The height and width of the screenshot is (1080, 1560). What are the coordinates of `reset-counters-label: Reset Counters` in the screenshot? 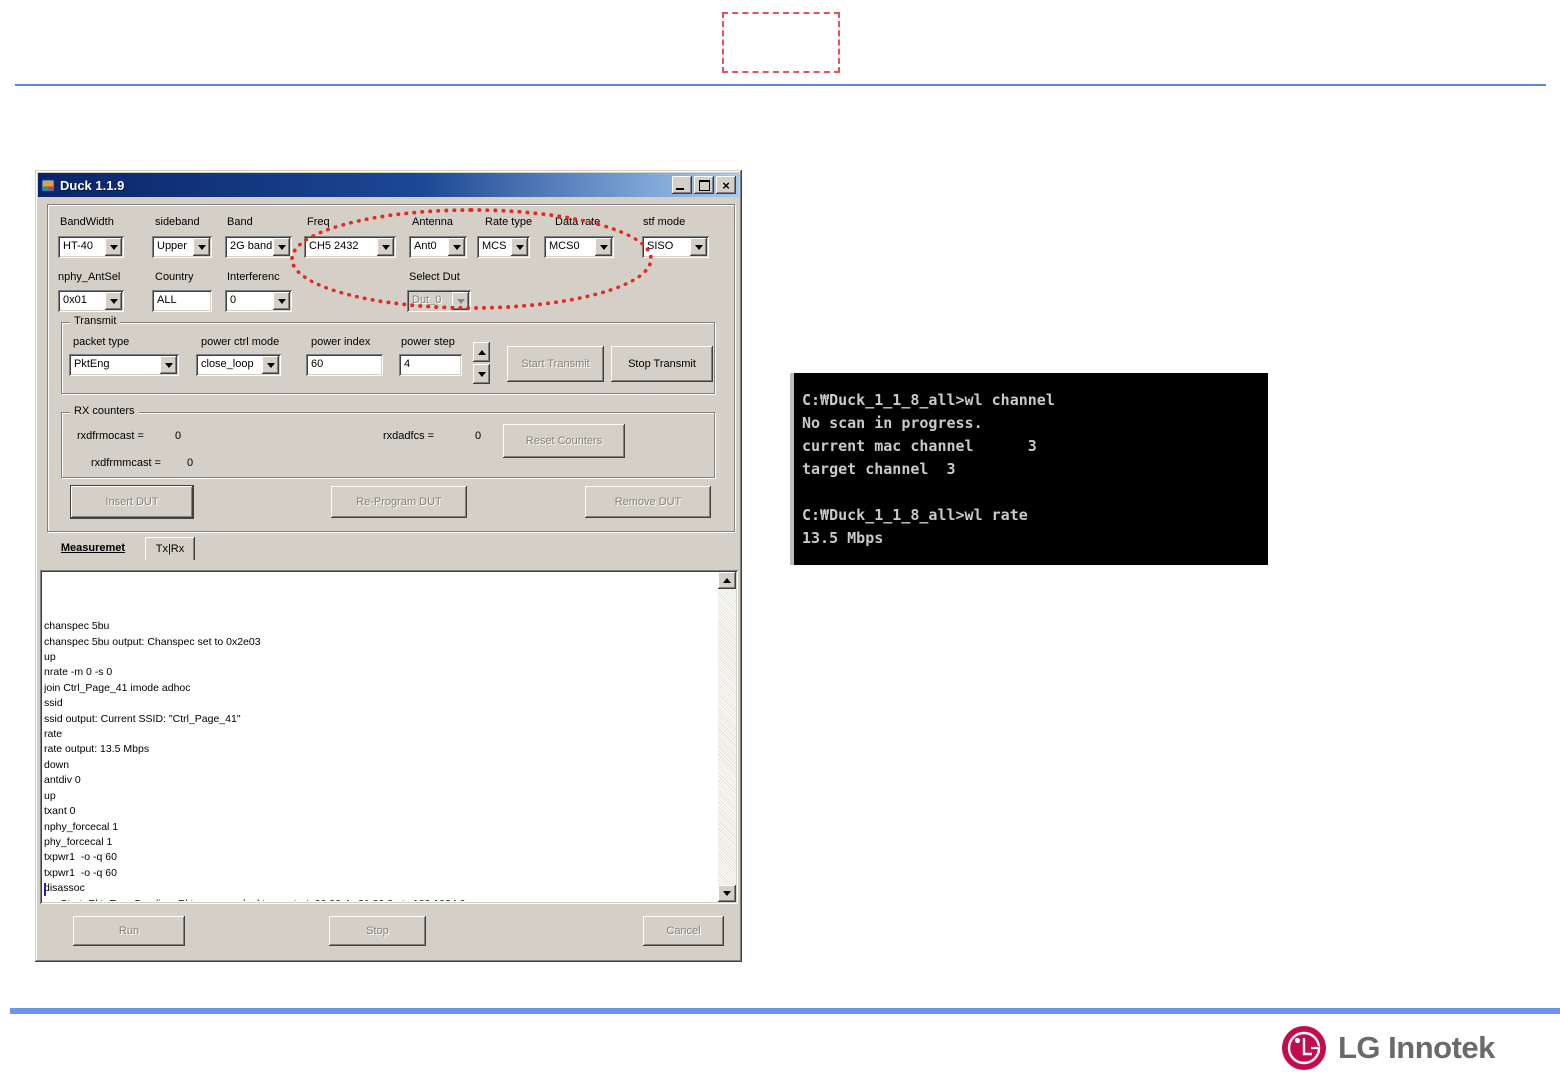 It's located at (564, 441).